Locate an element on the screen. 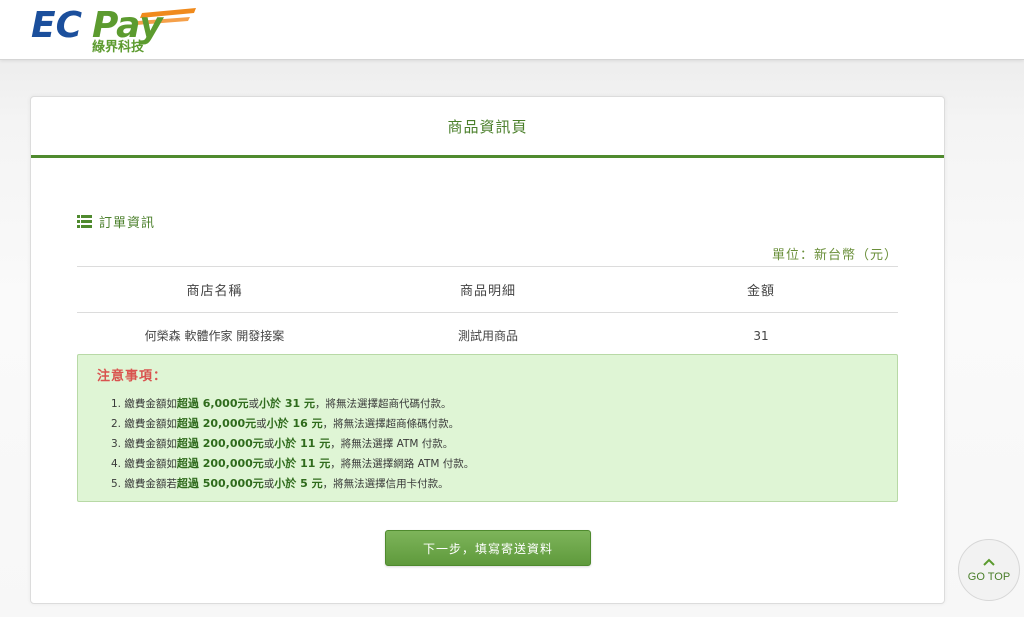  notice-item: 1. 繳費金額如超過 6,000元或小於 31 元，將無法選擇超商代碼付款。 is located at coordinates (292, 404).